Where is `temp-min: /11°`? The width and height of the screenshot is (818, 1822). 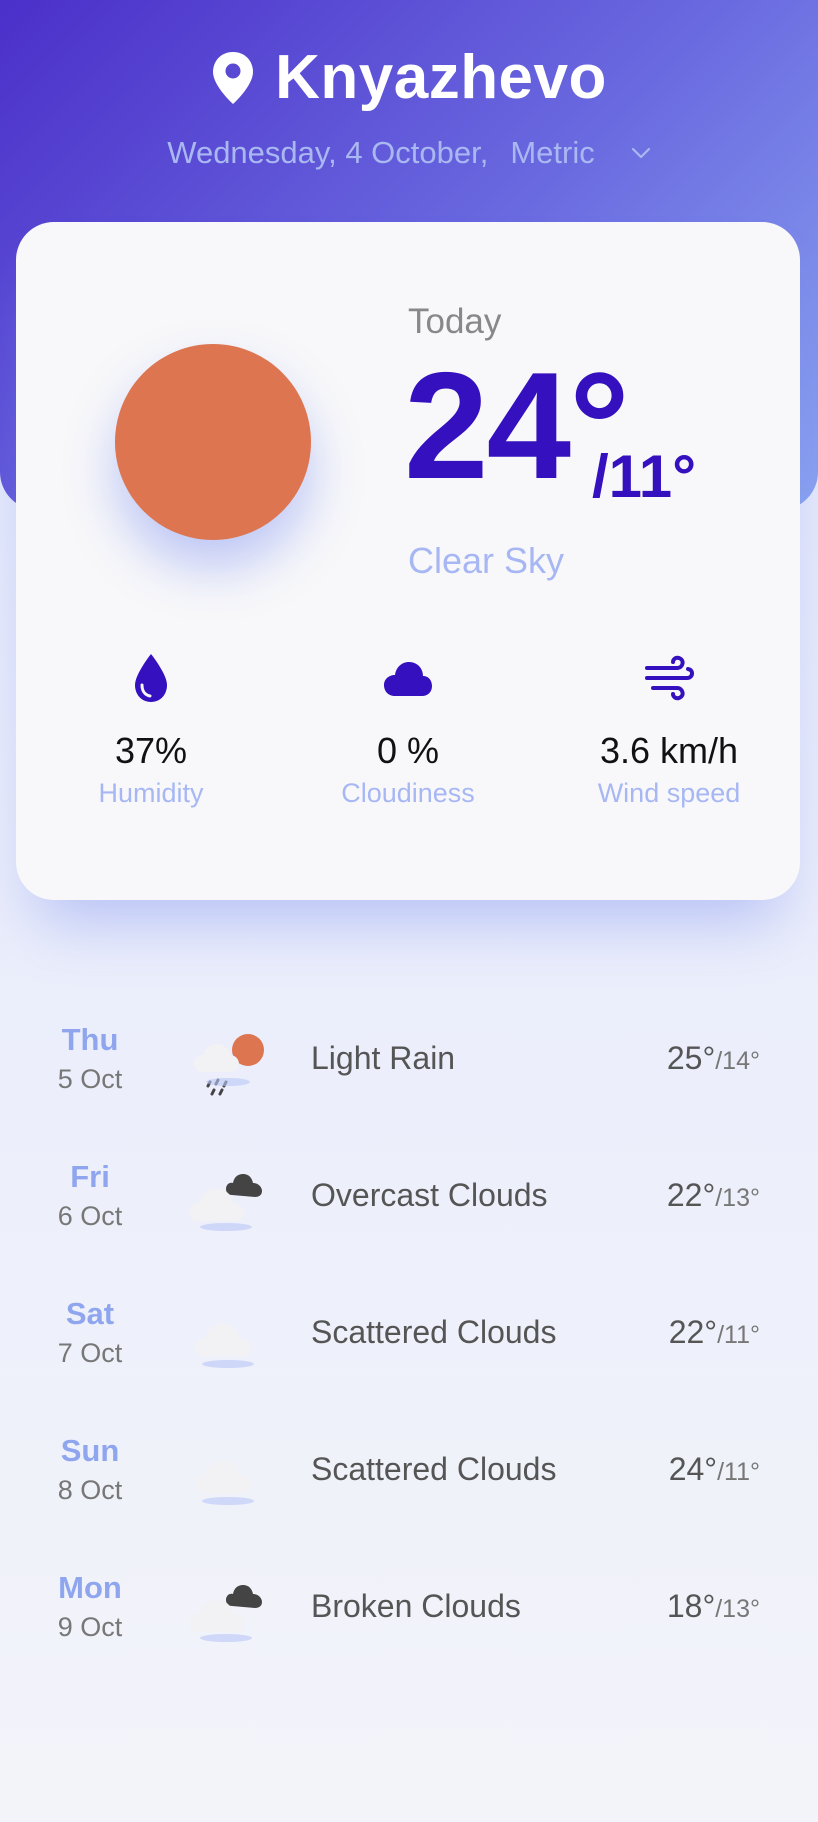
temp-min: /11° is located at coordinates (644, 476).